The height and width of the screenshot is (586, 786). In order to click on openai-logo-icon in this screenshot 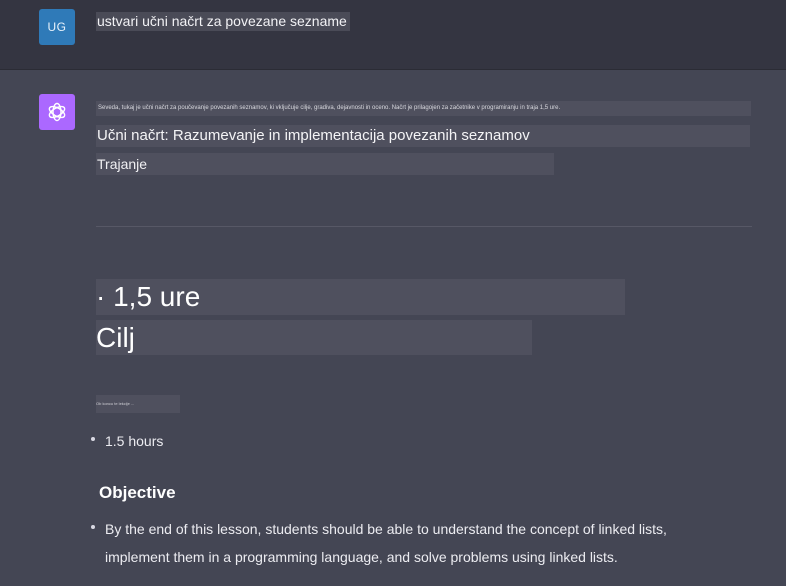, I will do `click(57, 112)`.